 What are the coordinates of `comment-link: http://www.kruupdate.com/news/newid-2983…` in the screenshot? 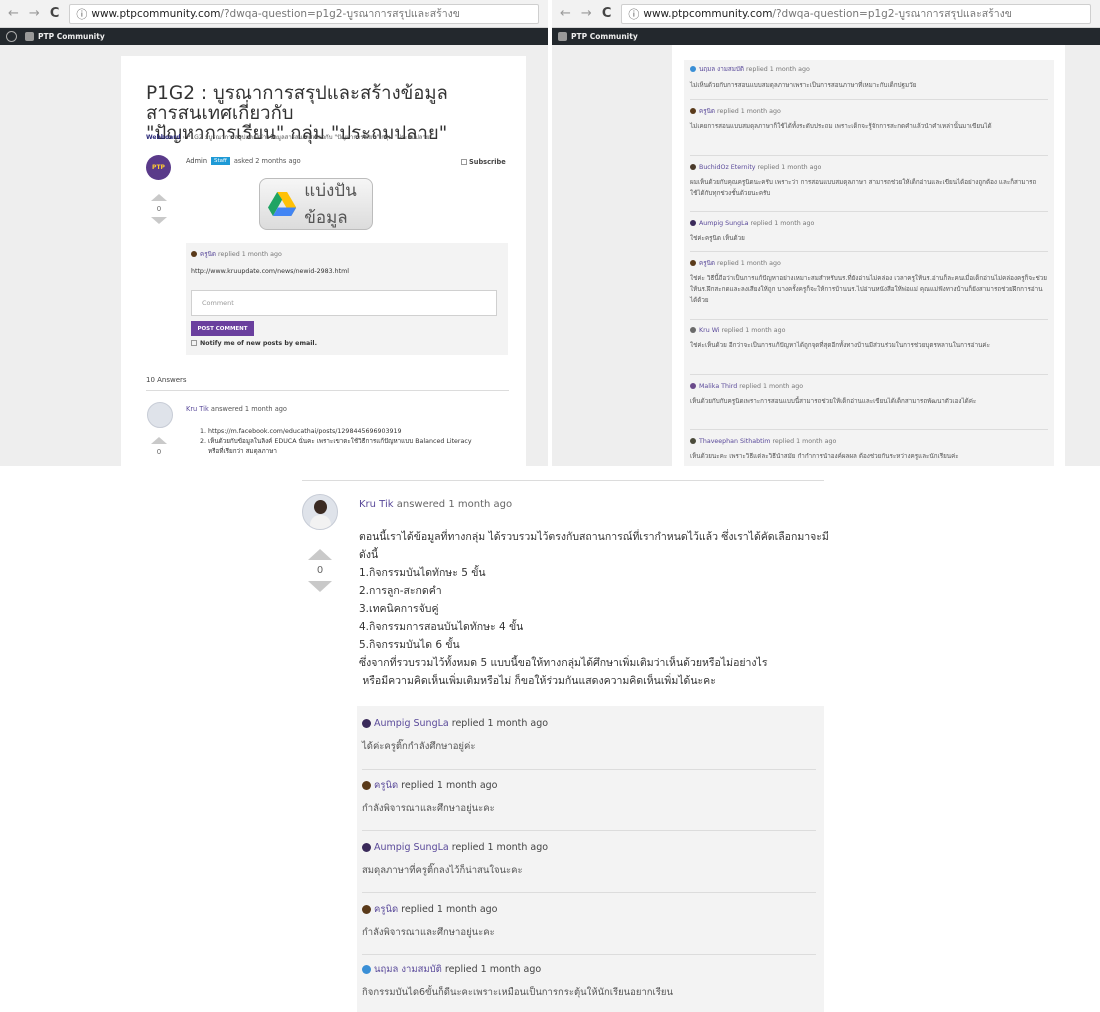 It's located at (270, 271).